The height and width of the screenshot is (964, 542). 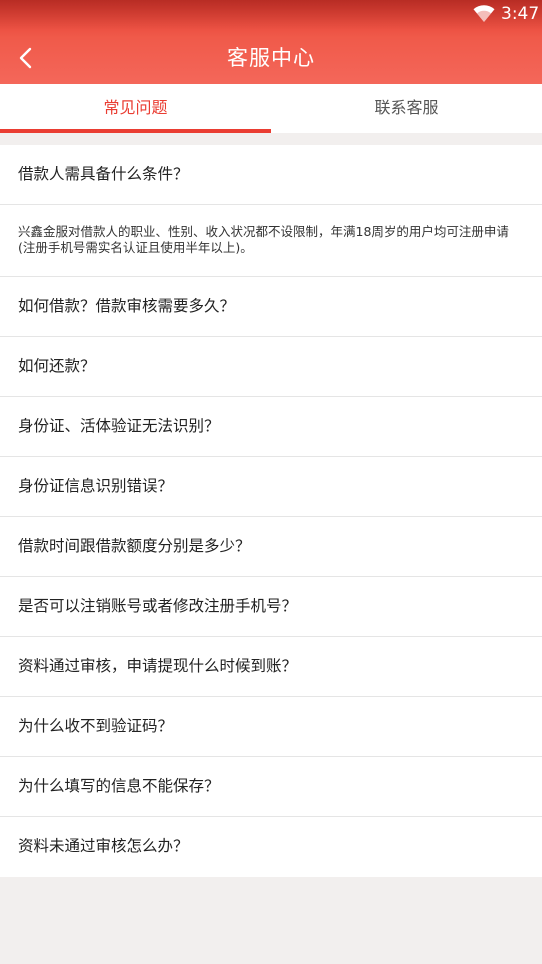 I want to click on status-time: 3:47, so click(x=520, y=14).